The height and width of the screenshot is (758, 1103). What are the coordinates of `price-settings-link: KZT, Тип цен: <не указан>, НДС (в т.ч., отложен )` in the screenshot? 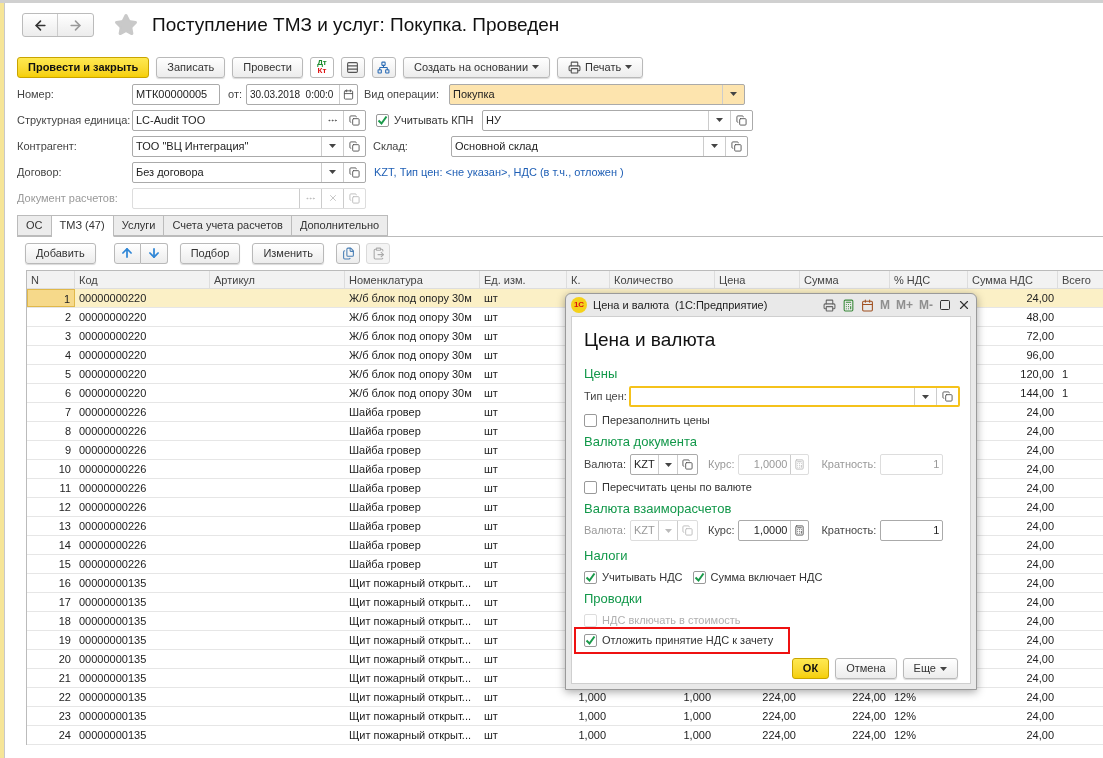 It's located at (499, 172).